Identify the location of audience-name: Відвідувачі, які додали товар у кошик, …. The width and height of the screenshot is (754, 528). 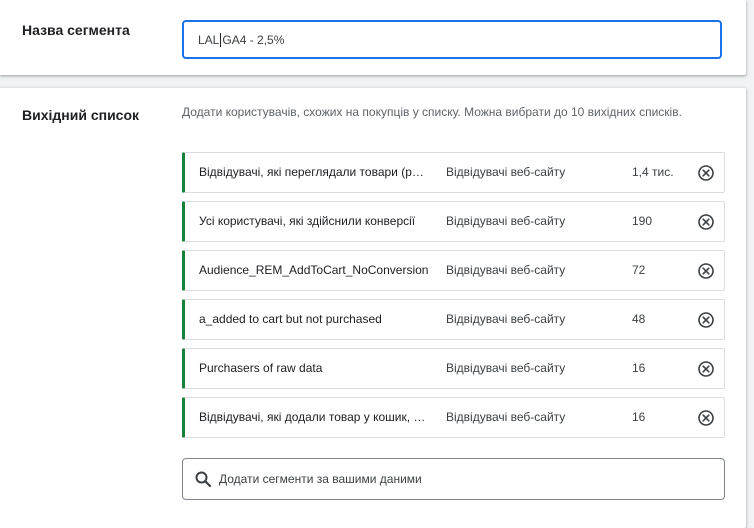
(312, 417).